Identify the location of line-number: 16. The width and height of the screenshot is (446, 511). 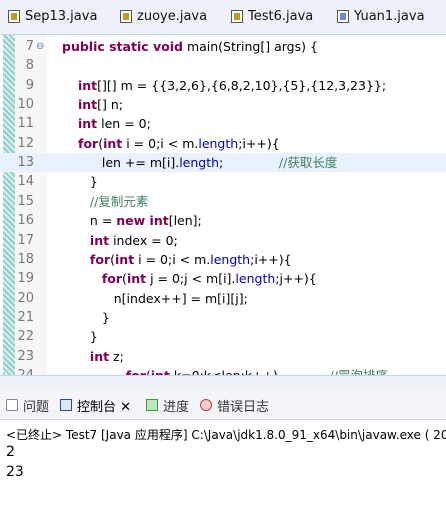
(25, 221).